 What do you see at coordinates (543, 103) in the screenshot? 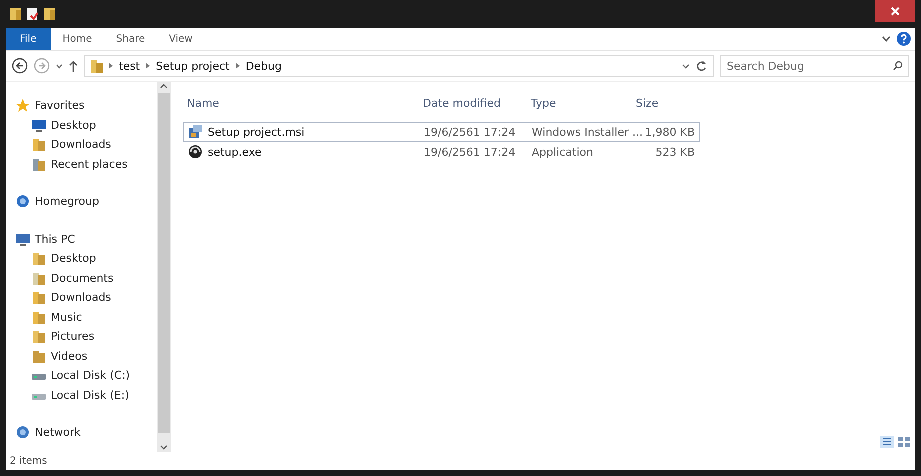
I see `column-header: Type` at bounding box center [543, 103].